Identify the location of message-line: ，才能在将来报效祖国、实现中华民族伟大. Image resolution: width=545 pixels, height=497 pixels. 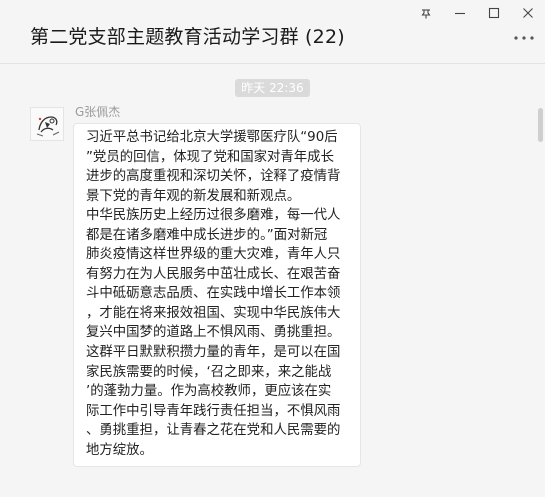
(213, 313).